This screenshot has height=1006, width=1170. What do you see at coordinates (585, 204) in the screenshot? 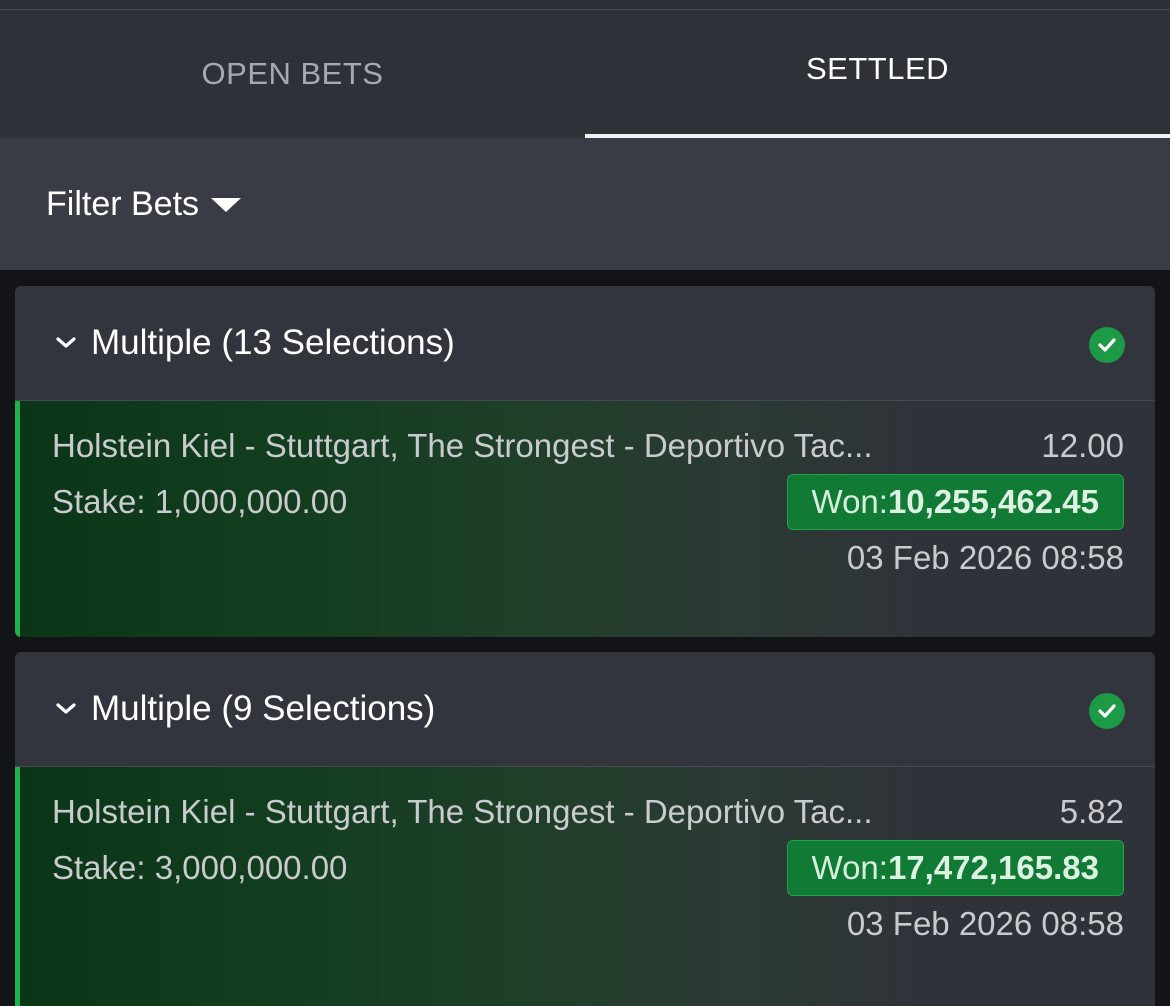
I see `filter-bar: Filter Bets` at bounding box center [585, 204].